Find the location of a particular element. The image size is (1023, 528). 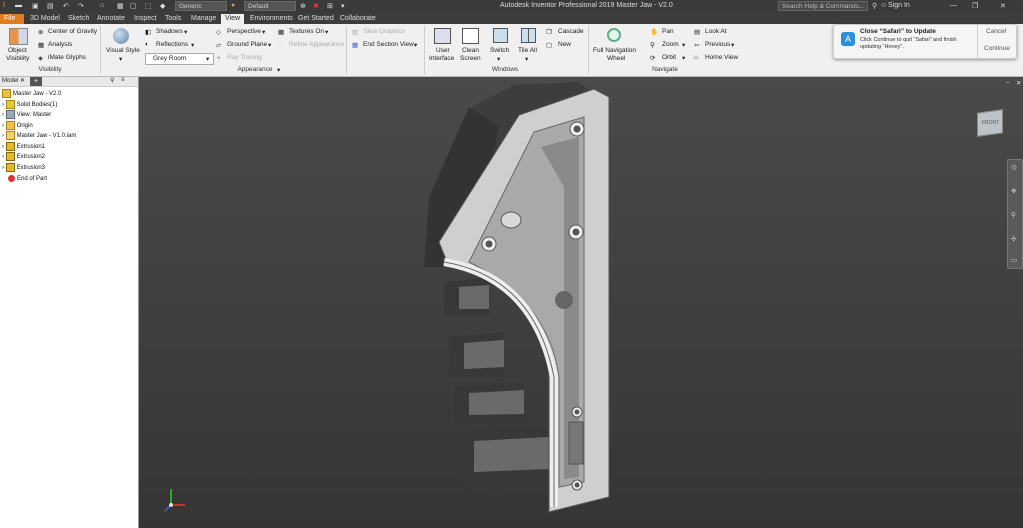

tree-item-end-of-part: End of Part is located at coordinates (27, 179).